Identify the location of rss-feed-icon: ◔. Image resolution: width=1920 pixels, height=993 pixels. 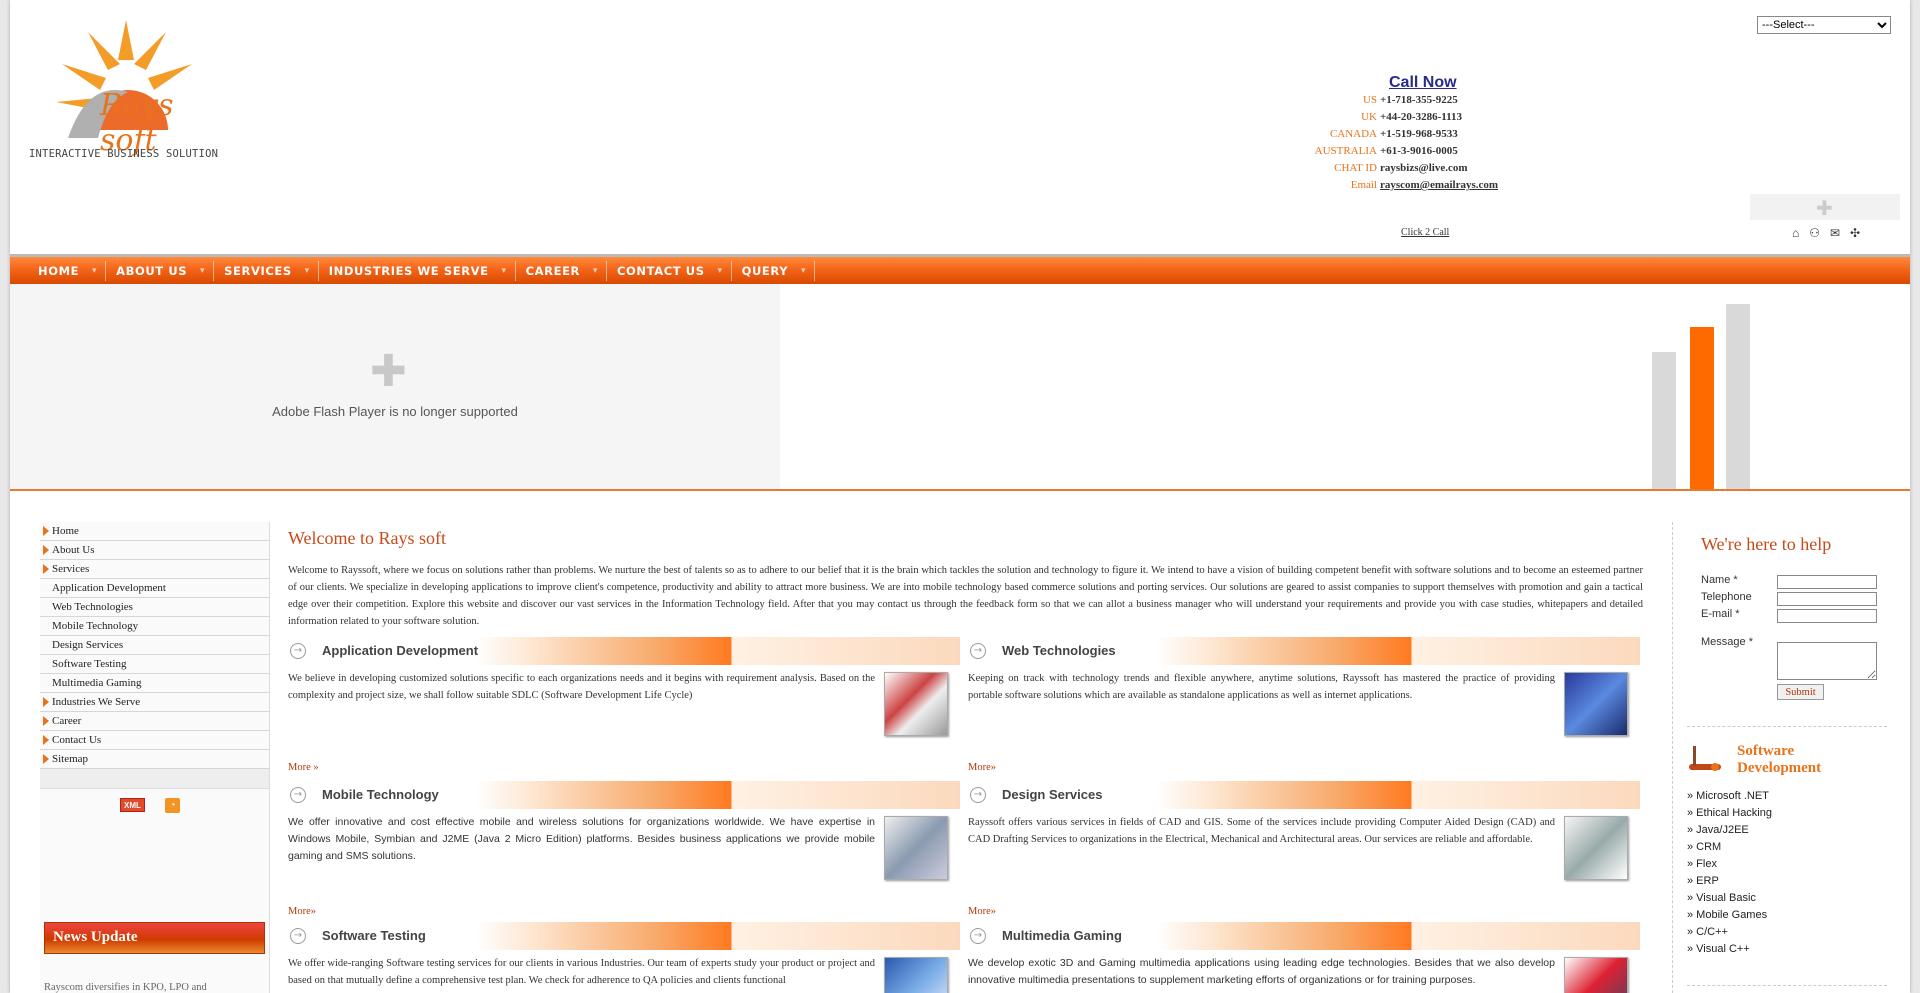
(172, 805).